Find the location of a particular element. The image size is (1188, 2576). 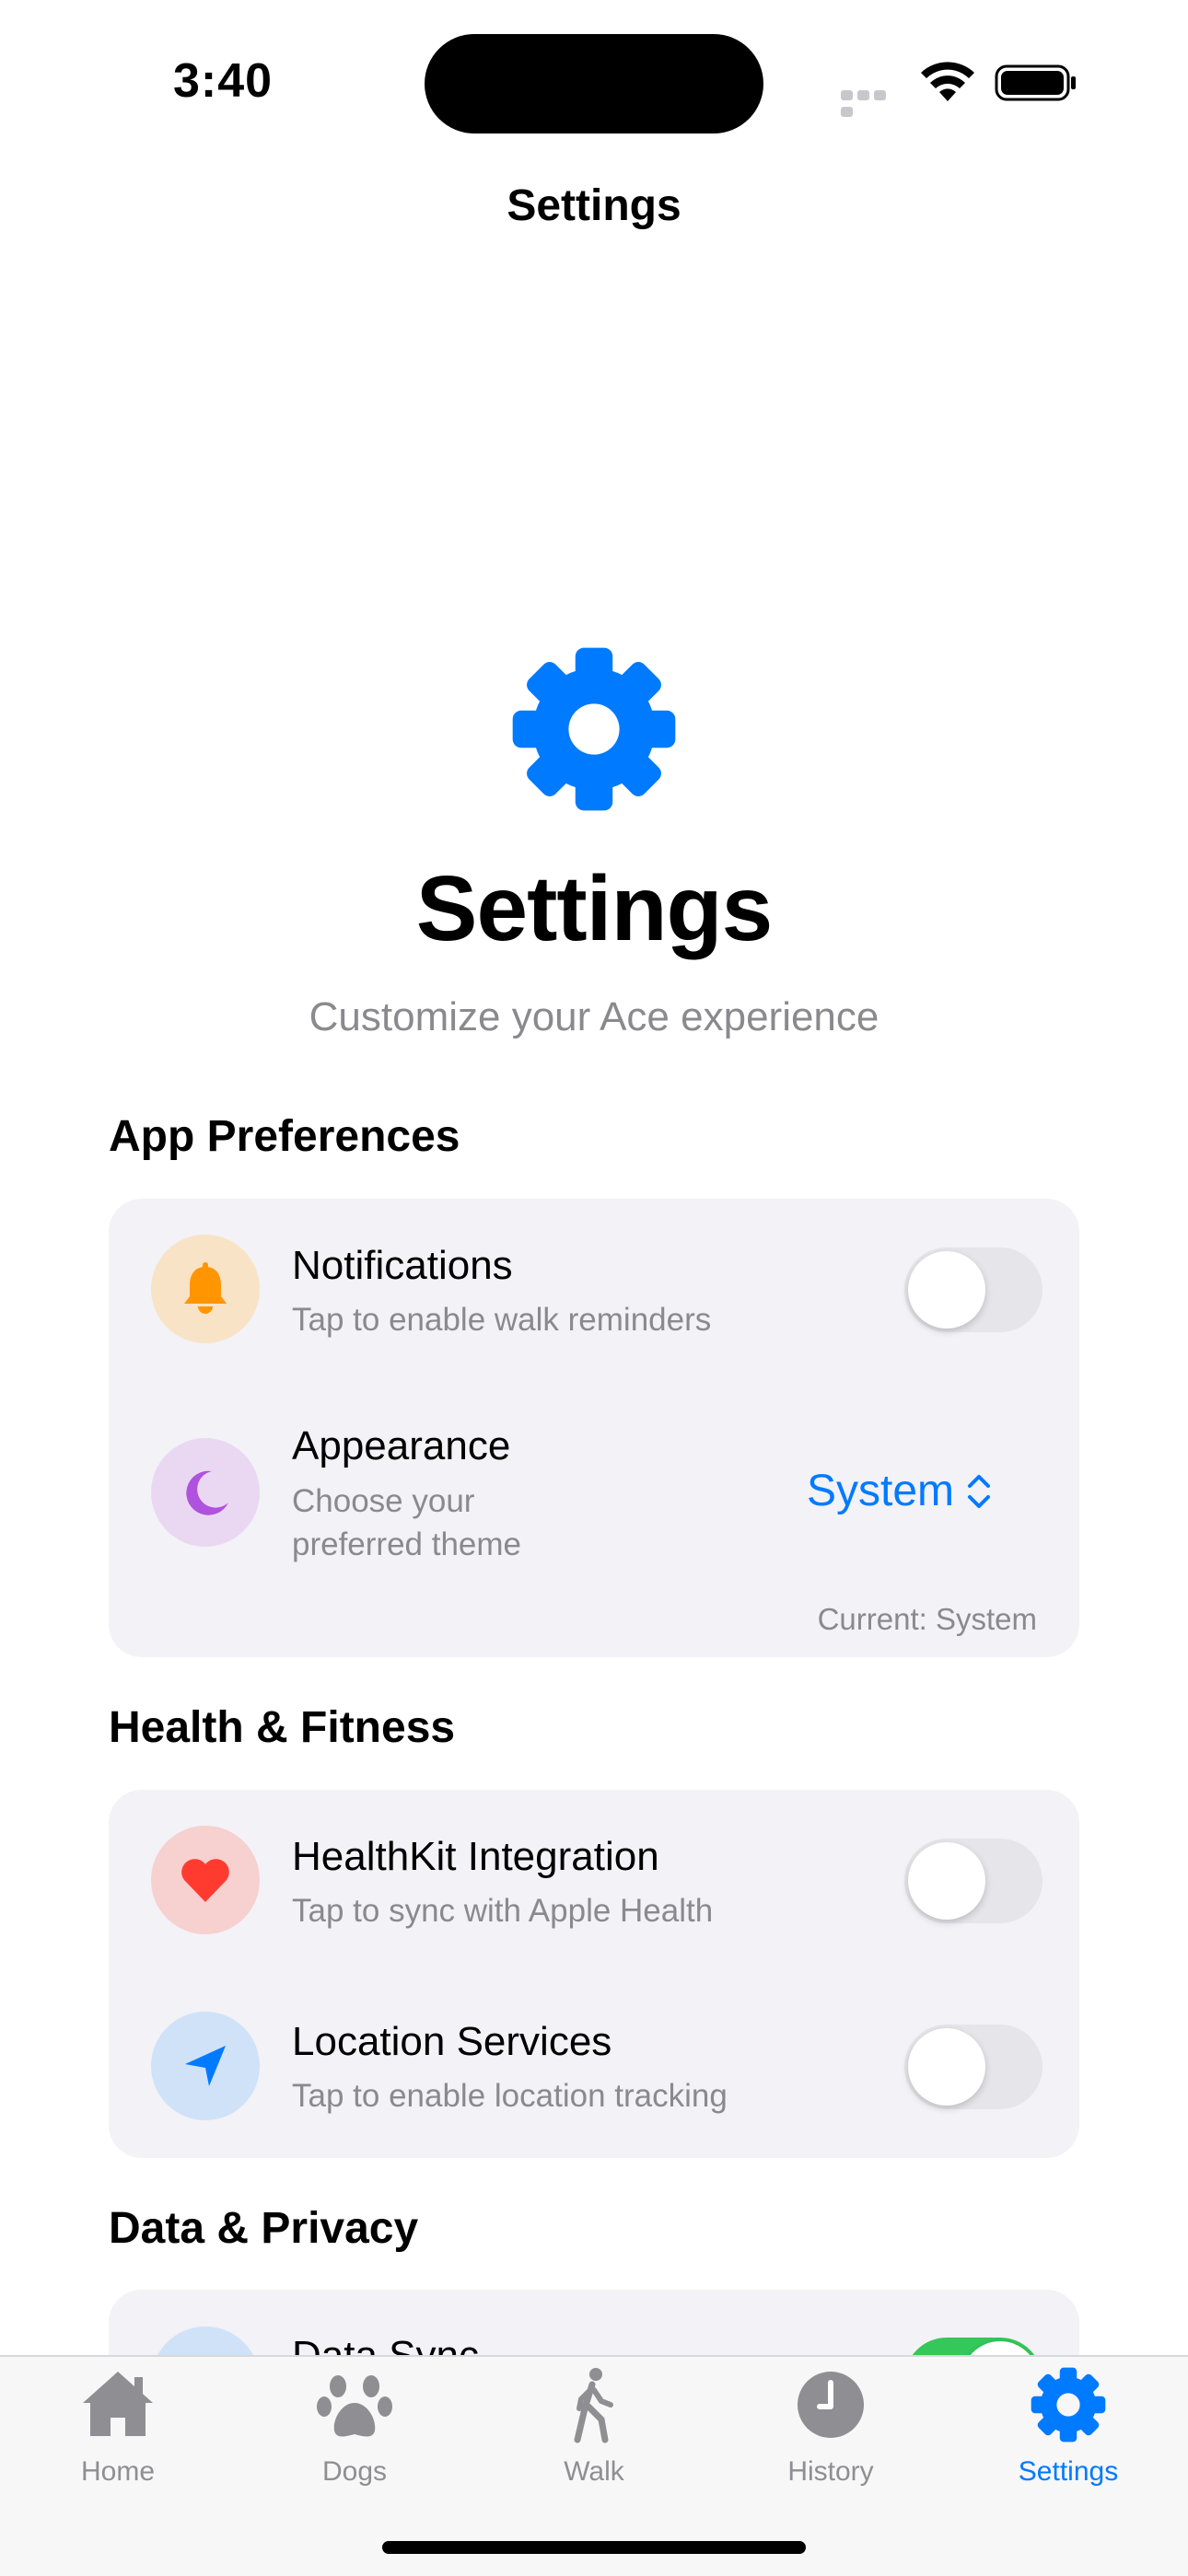

location-services-toggle is located at coordinates (973, 2067).